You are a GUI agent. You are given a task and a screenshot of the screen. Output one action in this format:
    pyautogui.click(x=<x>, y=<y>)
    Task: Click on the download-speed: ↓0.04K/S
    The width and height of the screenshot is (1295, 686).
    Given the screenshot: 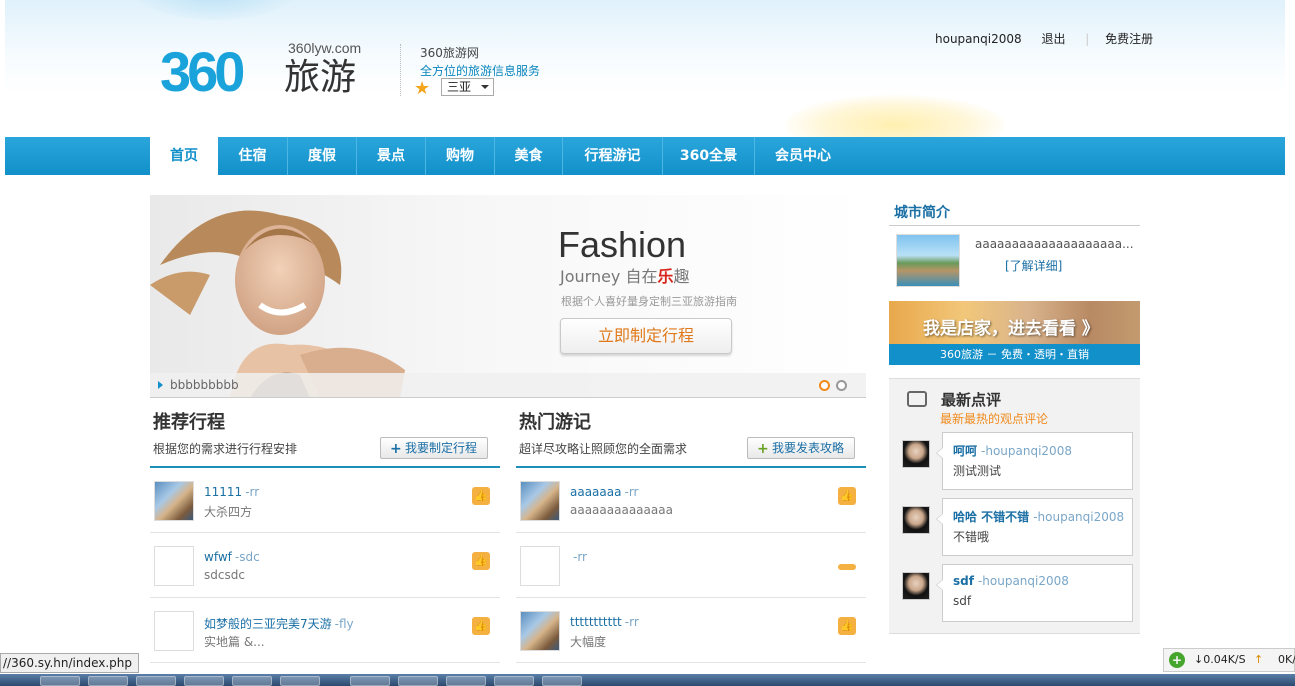 What is the action you would take?
    pyautogui.click(x=1220, y=659)
    